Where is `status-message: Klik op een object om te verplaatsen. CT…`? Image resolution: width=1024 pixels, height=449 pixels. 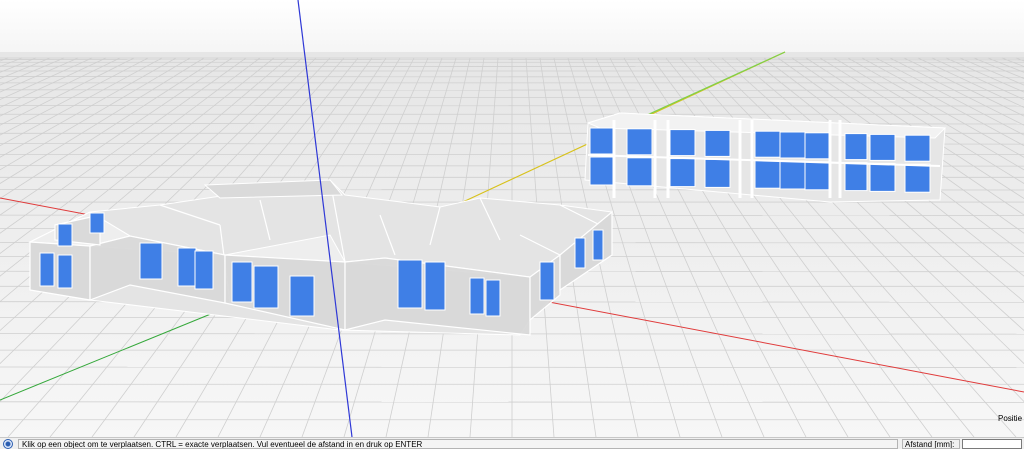 status-message: Klik op een object om te verplaatsen. CT… is located at coordinates (458, 444).